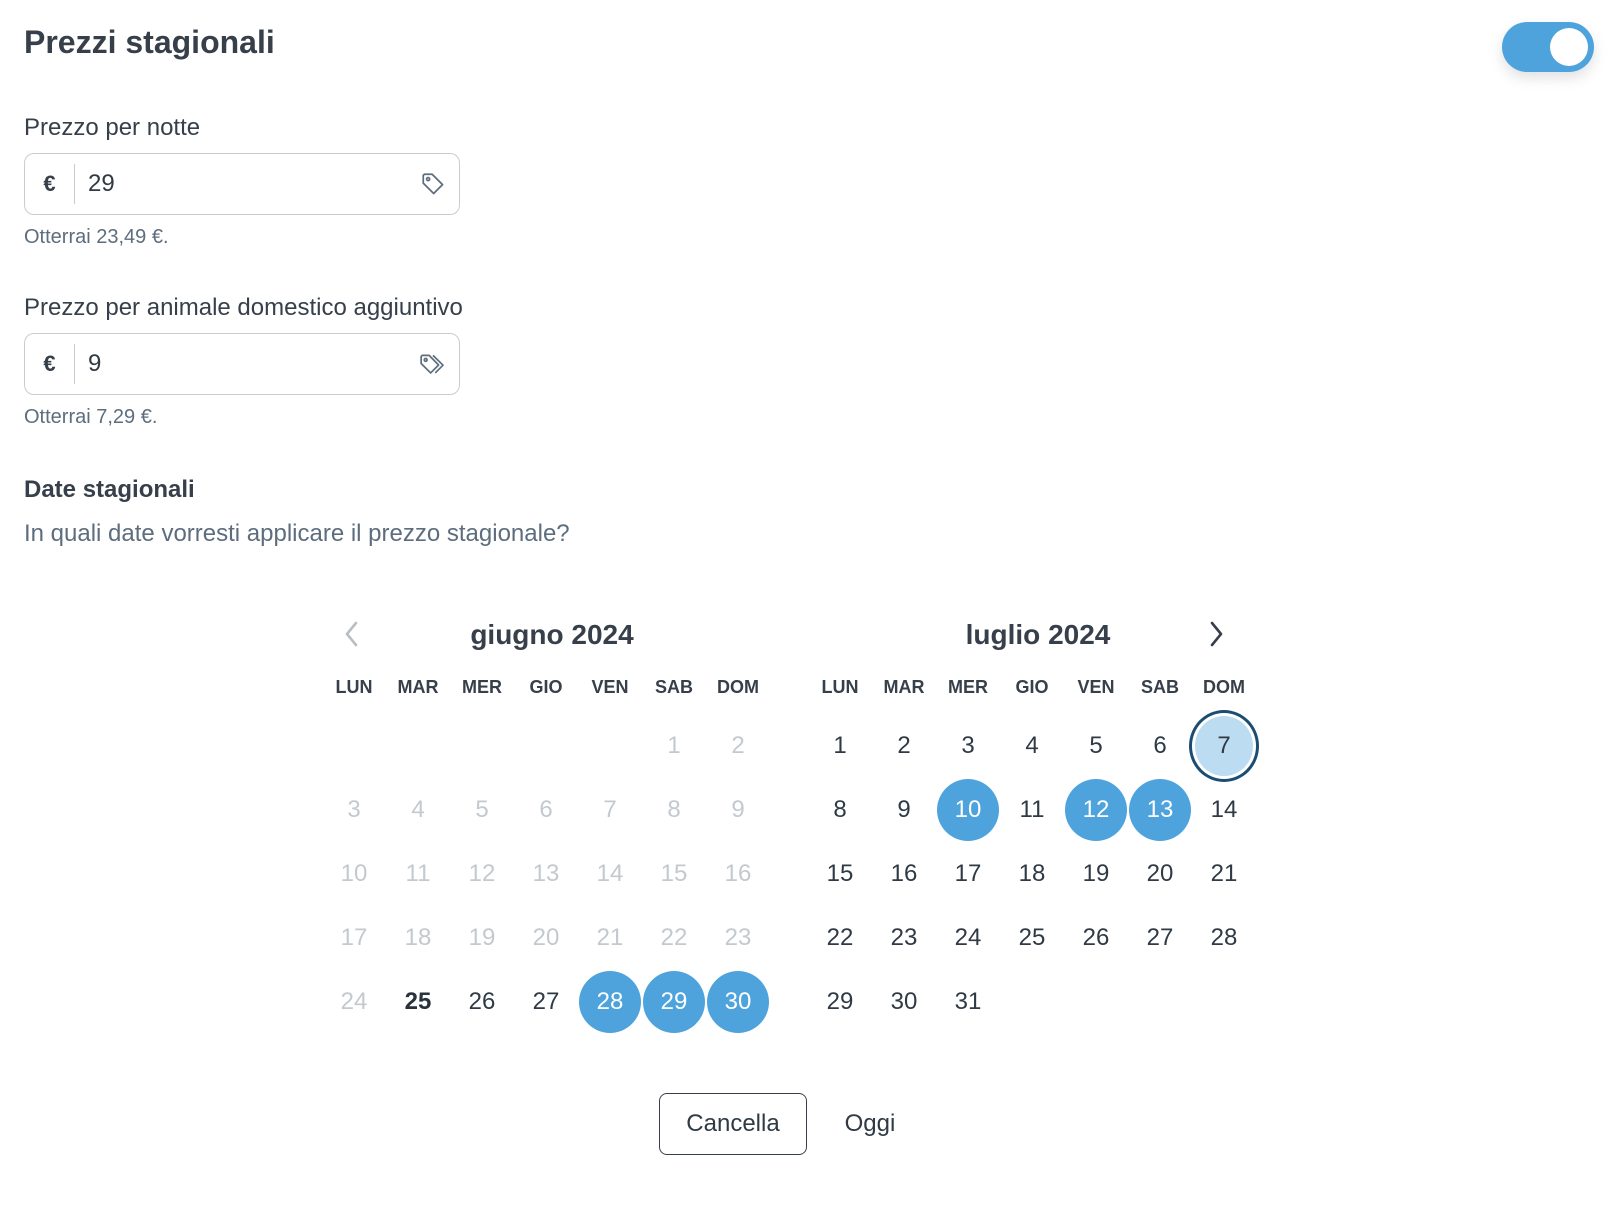 This screenshot has width=1610, height=1210. What do you see at coordinates (870, 1124) in the screenshot?
I see `today-button: Oggi` at bounding box center [870, 1124].